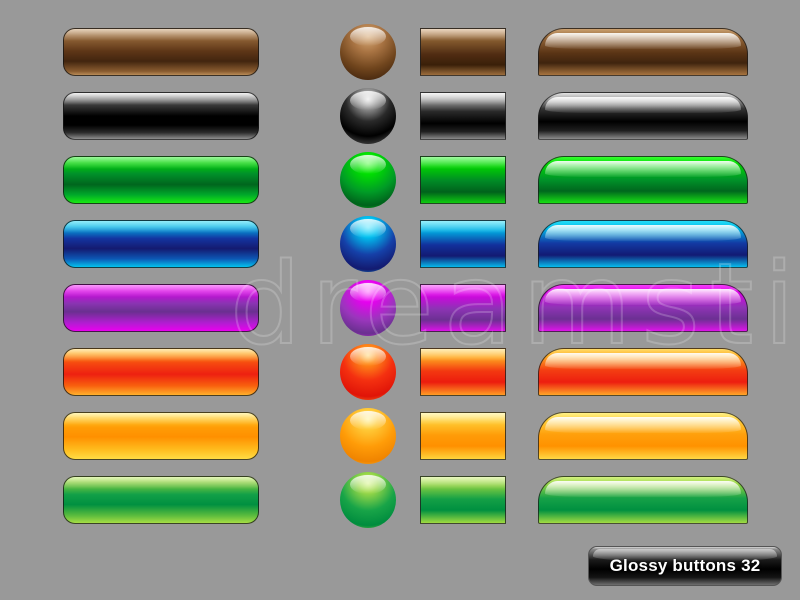 This screenshot has height=600, width=800. Describe the element at coordinates (463, 244) in the screenshot. I see `button-blue-rect` at that location.